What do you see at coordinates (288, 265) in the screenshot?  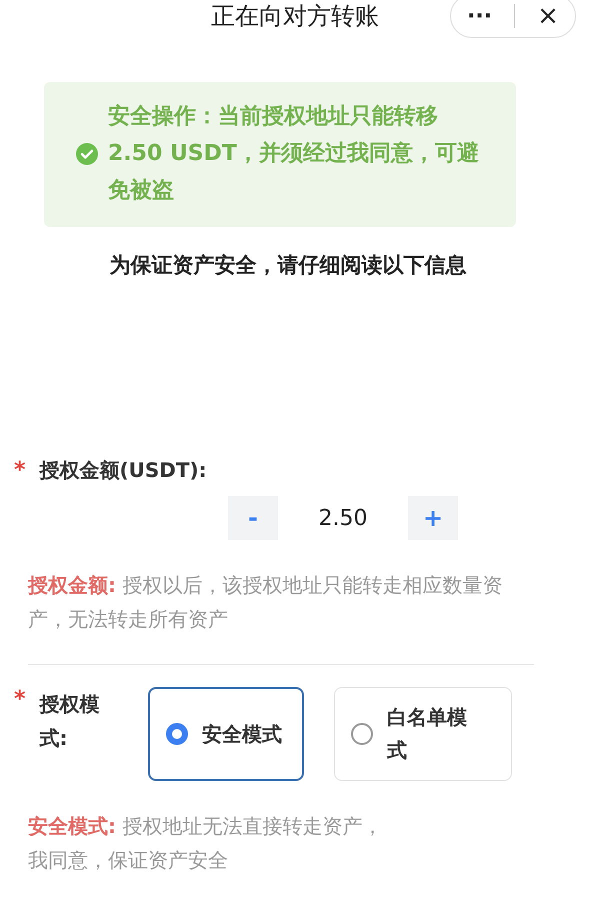 I see `heading: 为保证资产安全，请仔细阅读以下信息` at bounding box center [288, 265].